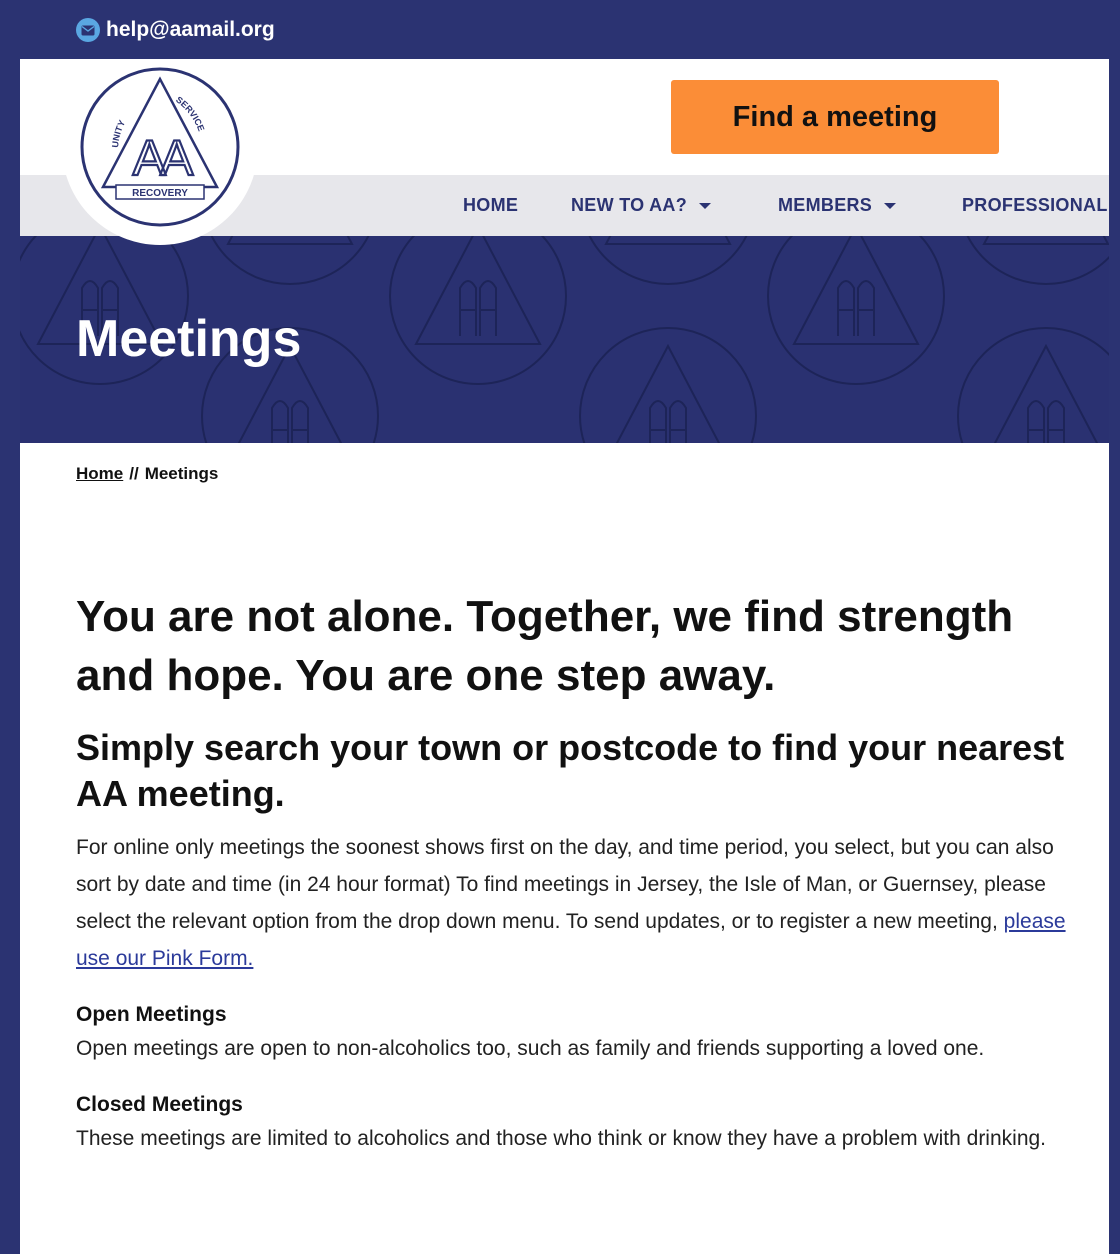  I want to click on closed-meetings-title: Closed Meetings, so click(159, 1104).